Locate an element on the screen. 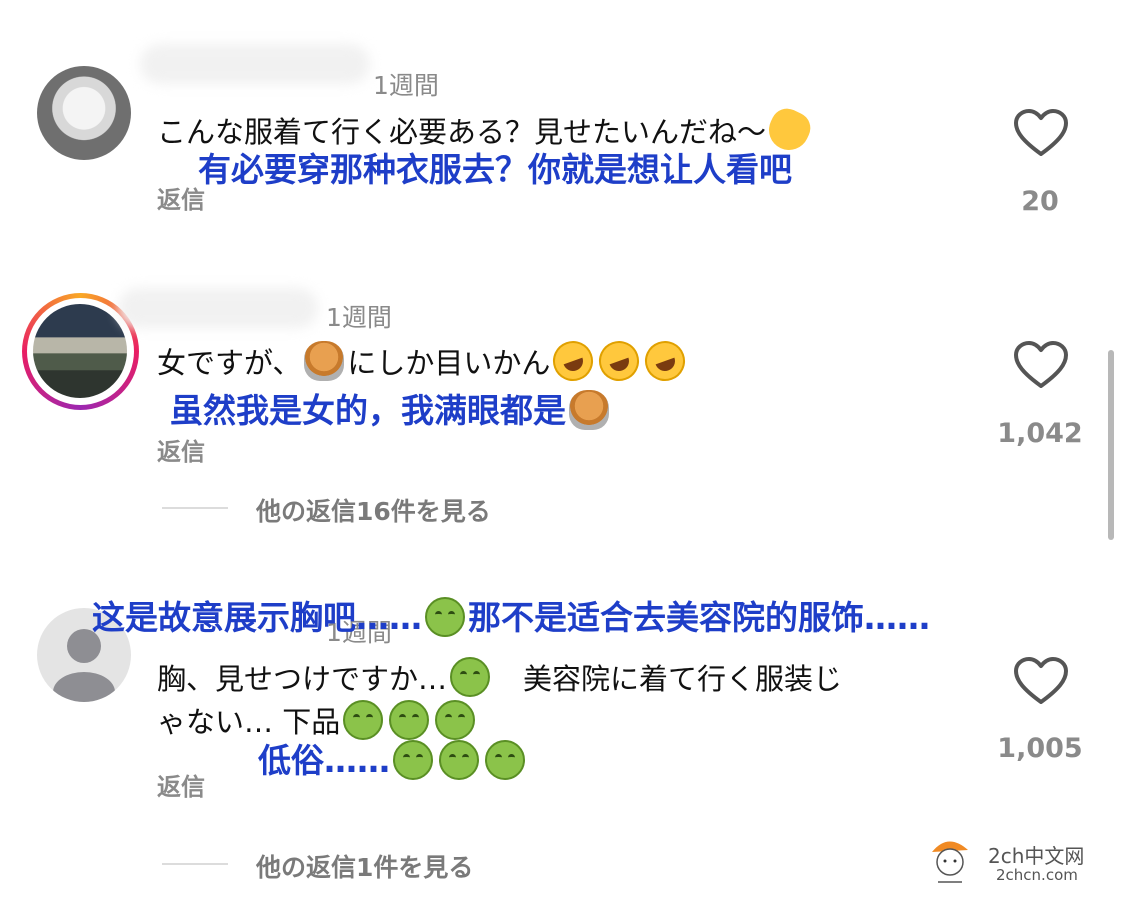 The image size is (1125, 910). like-count: 20 is located at coordinates (1040, 201).